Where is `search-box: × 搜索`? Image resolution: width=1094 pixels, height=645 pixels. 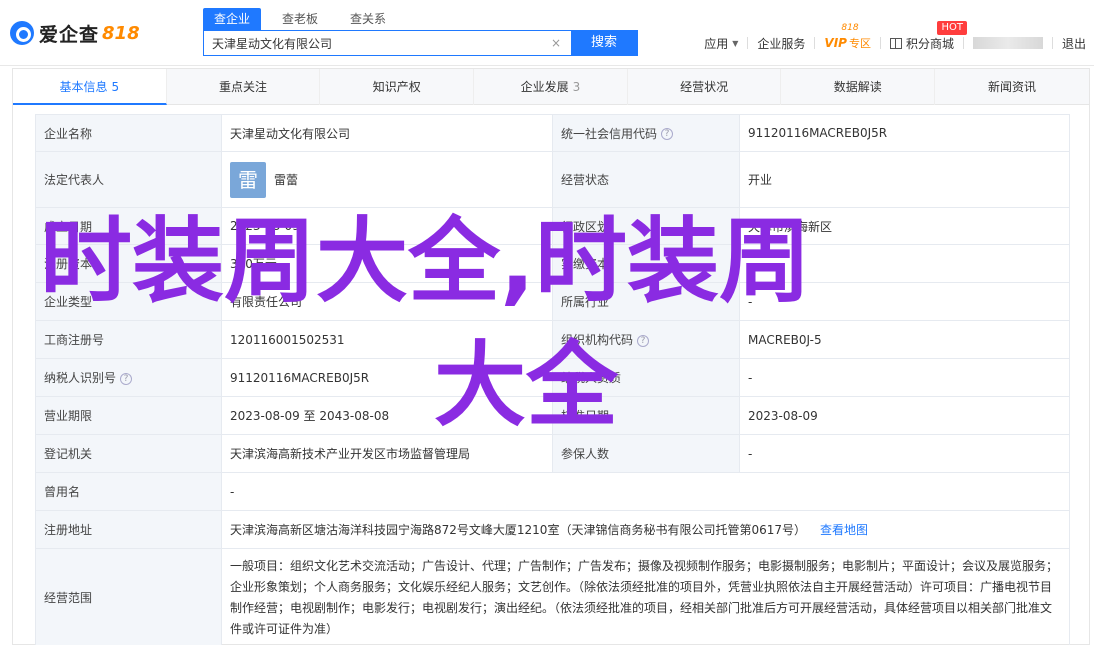 search-box: × 搜索 is located at coordinates (420, 43).